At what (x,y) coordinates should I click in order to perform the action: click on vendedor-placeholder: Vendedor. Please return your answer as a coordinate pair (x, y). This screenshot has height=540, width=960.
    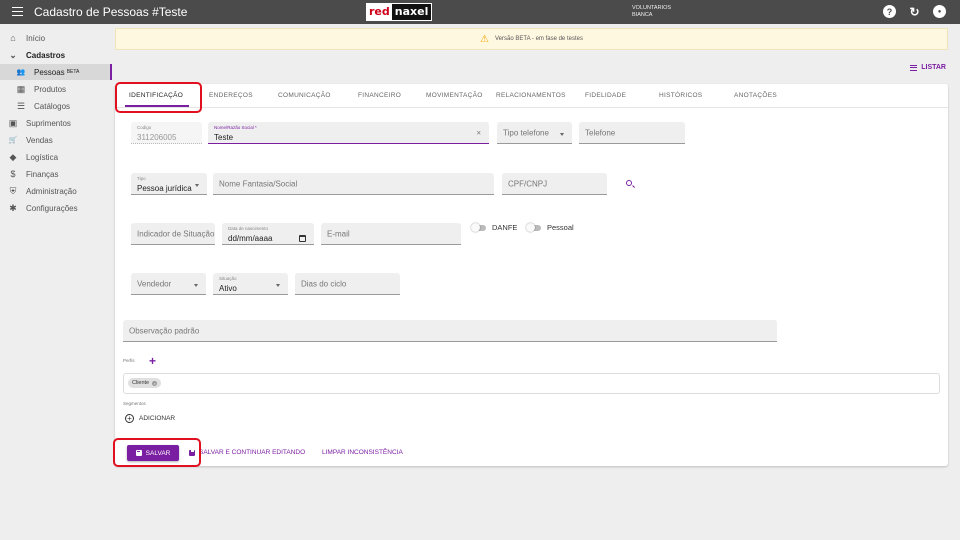
    Looking at the image, I should click on (154, 283).